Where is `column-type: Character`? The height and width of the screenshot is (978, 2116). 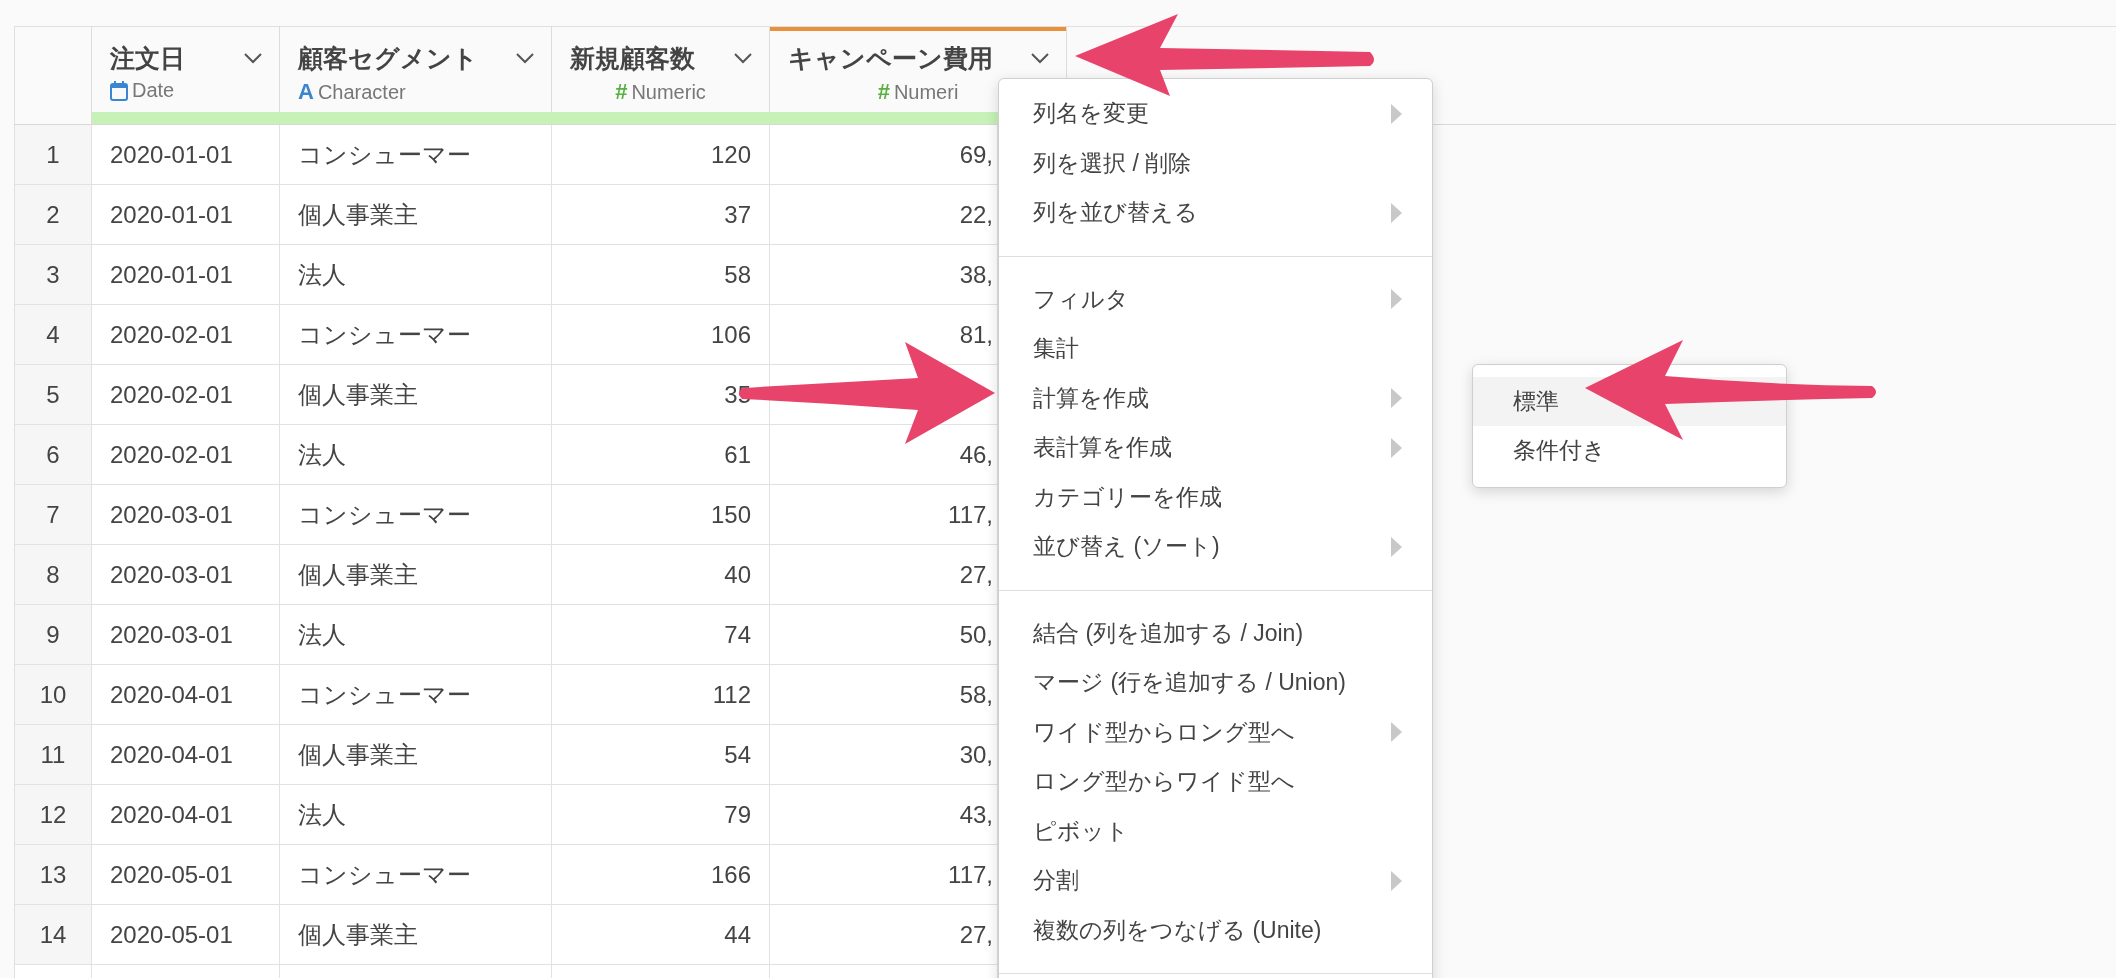 column-type: Character is located at coordinates (361, 92).